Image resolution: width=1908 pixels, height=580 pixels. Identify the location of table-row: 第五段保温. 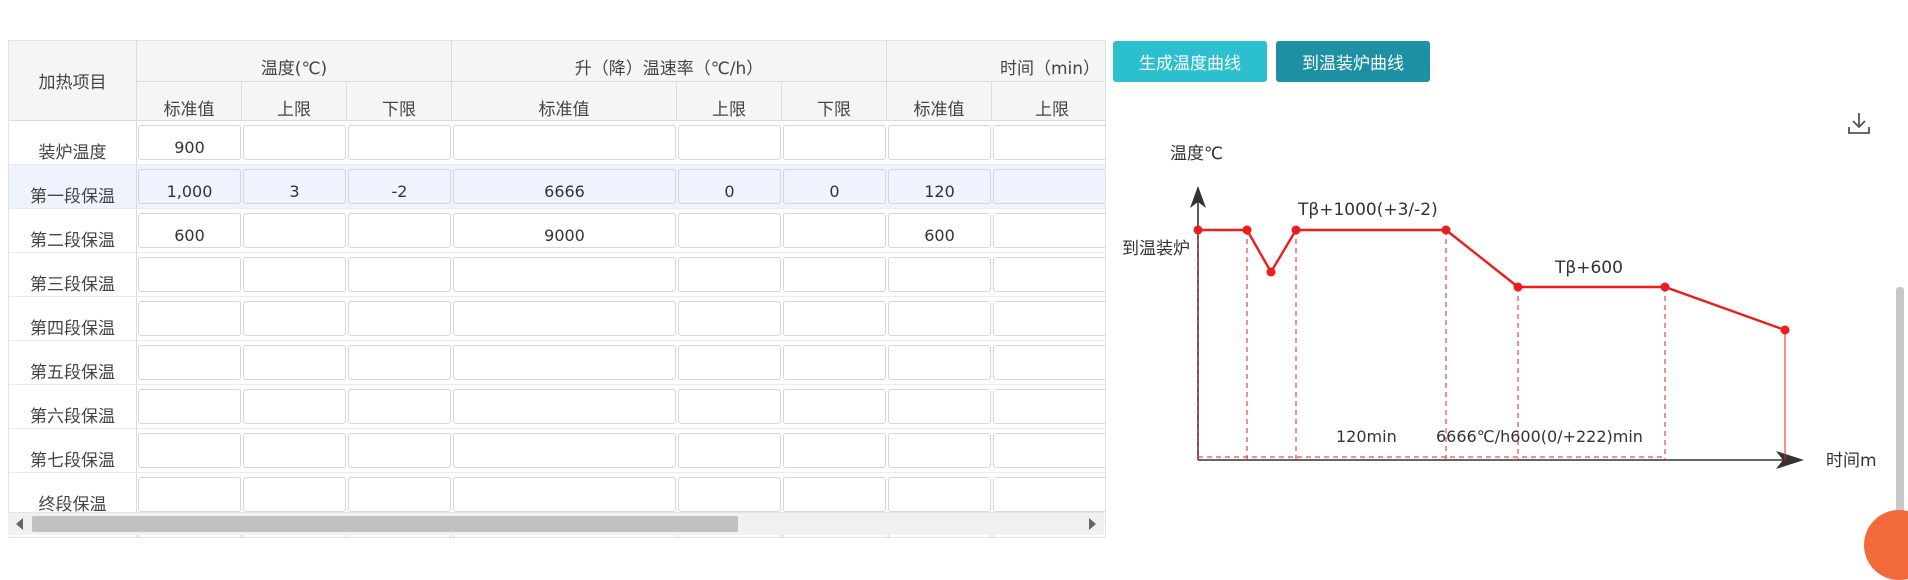
(557, 363).